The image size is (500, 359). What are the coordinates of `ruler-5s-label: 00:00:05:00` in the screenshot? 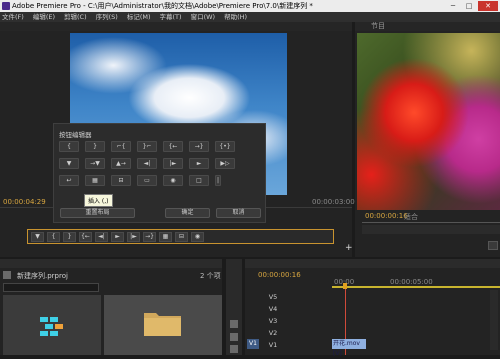 It's located at (411, 282).